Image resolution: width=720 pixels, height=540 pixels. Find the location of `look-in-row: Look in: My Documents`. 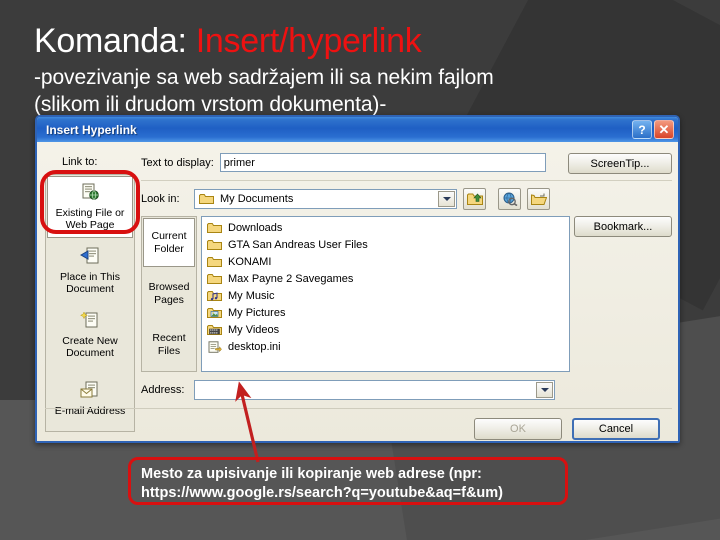

look-in-row: Look in: My Documents is located at coordinates (345, 199).